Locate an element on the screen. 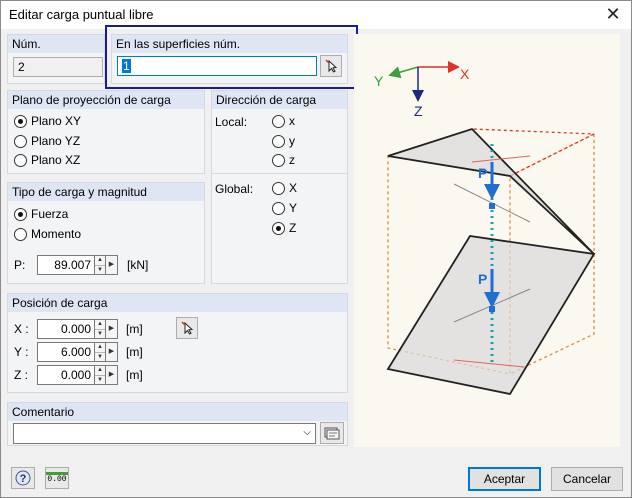 This screenshot has height=498, width=632. y-spinbox: 6.000 ▲ ▼ ▶ is located at coordinates (77, 352).